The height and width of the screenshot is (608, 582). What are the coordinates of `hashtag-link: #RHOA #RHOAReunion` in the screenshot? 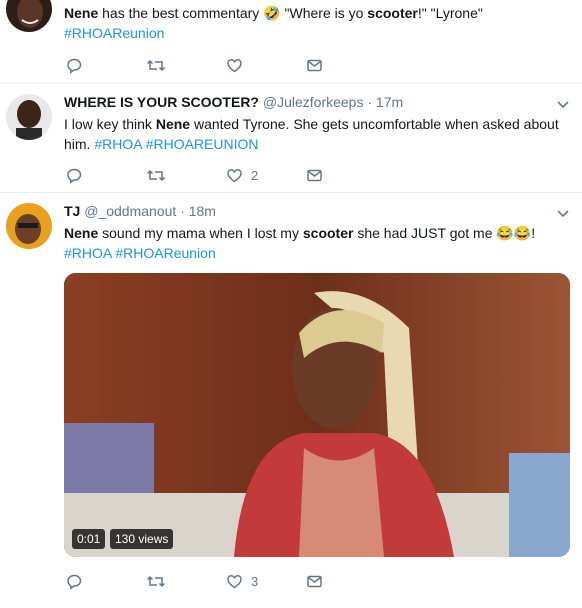 It's located at (140, 253).